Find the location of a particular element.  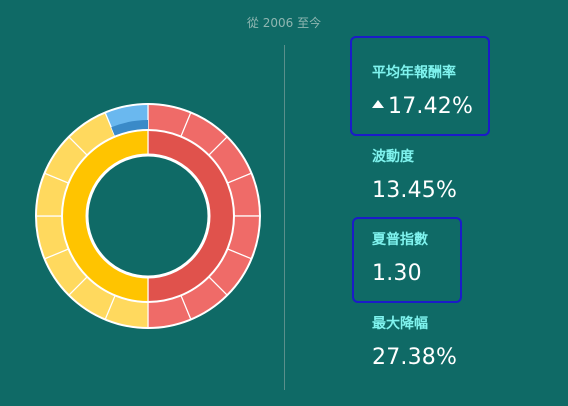

stat-max-drawdown: 最大降幅 27.38% is located at coordinates (414, 341).